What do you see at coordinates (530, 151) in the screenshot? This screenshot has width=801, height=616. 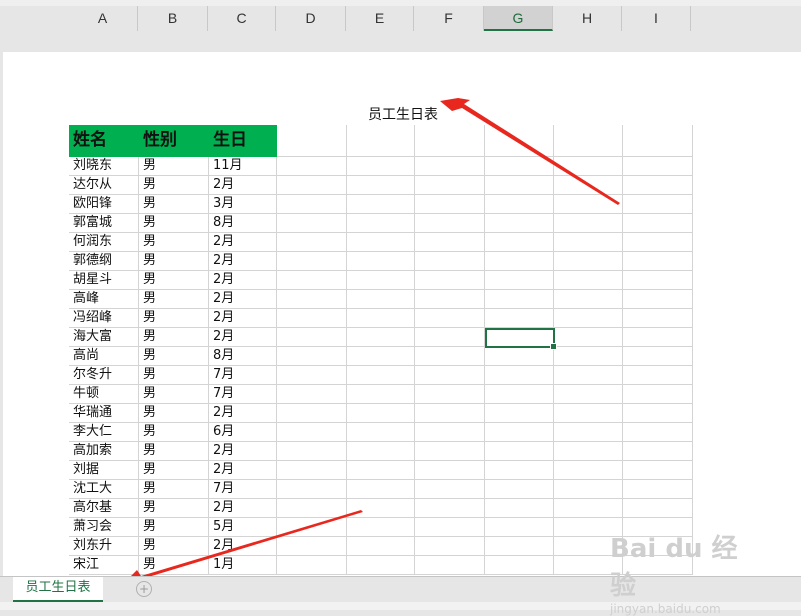 I see `arrow-to-title` at bounding box center [530, 151].